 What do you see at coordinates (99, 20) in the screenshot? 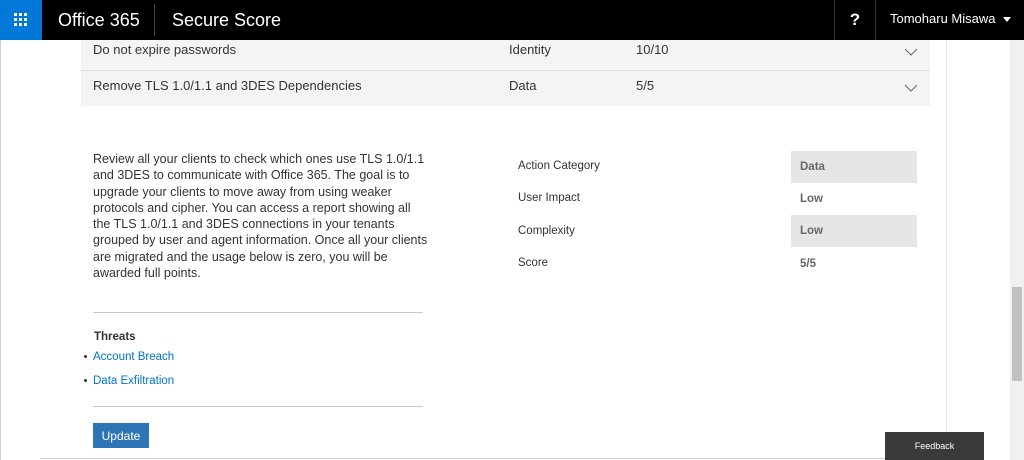
I see `brand-title: Office 365` at bounding box center [99, 20].